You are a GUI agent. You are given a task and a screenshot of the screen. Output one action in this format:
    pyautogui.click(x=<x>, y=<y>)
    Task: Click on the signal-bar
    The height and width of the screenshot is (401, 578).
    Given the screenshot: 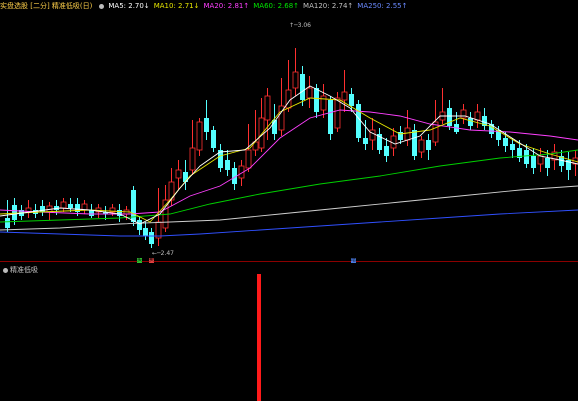 What is the action you would take?
    pyautogui.click(x=259, y=337)
    